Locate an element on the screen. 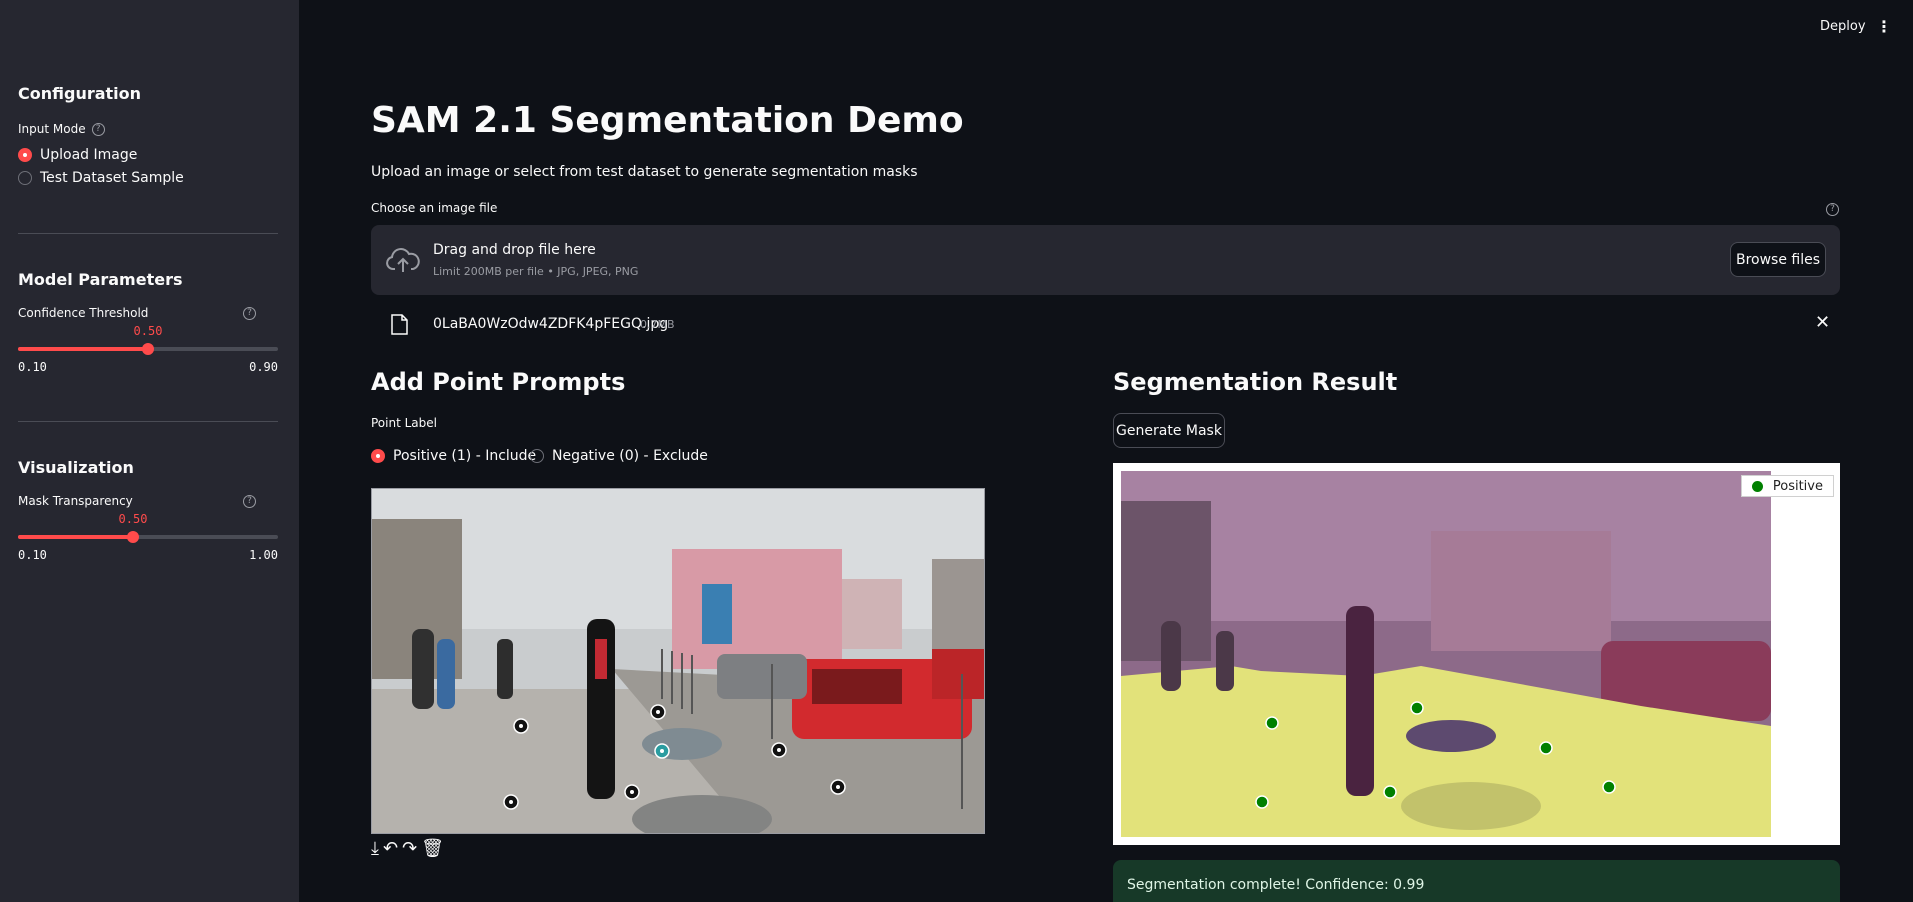 This screenshot has width=1913, height=902. point-label-label: Point Label is located at coordinates (404, 423).